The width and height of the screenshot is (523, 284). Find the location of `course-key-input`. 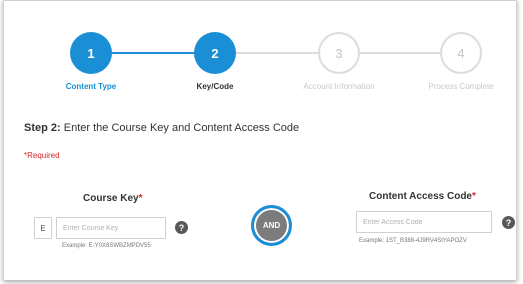

course-key-input is located at coordinates (111, 228).